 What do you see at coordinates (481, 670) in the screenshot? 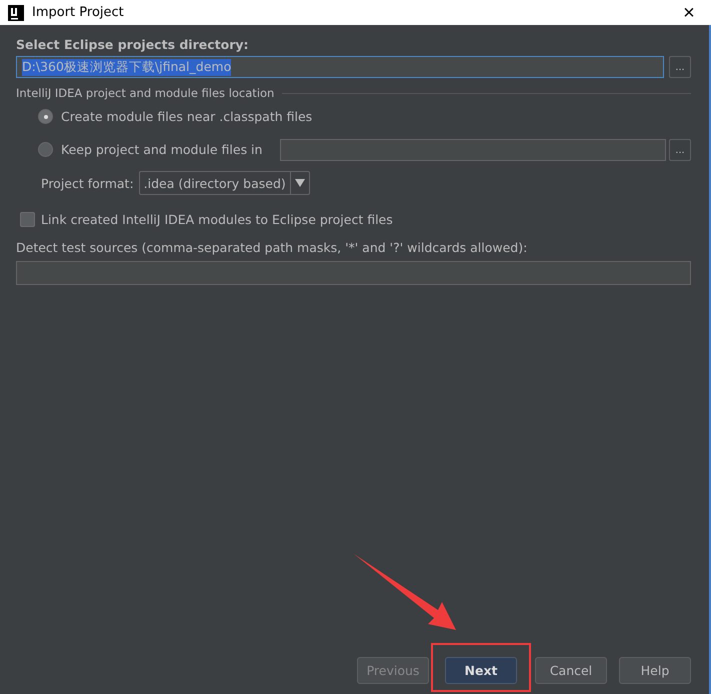
I see `dialog-button: Next` at bounding box center [481, 670].